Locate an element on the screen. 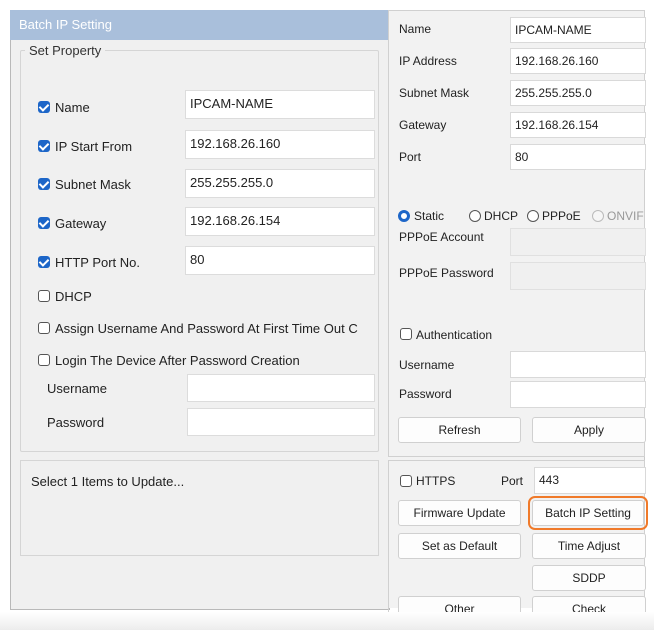  dialog-password-field is located at coordinates (281, 422).